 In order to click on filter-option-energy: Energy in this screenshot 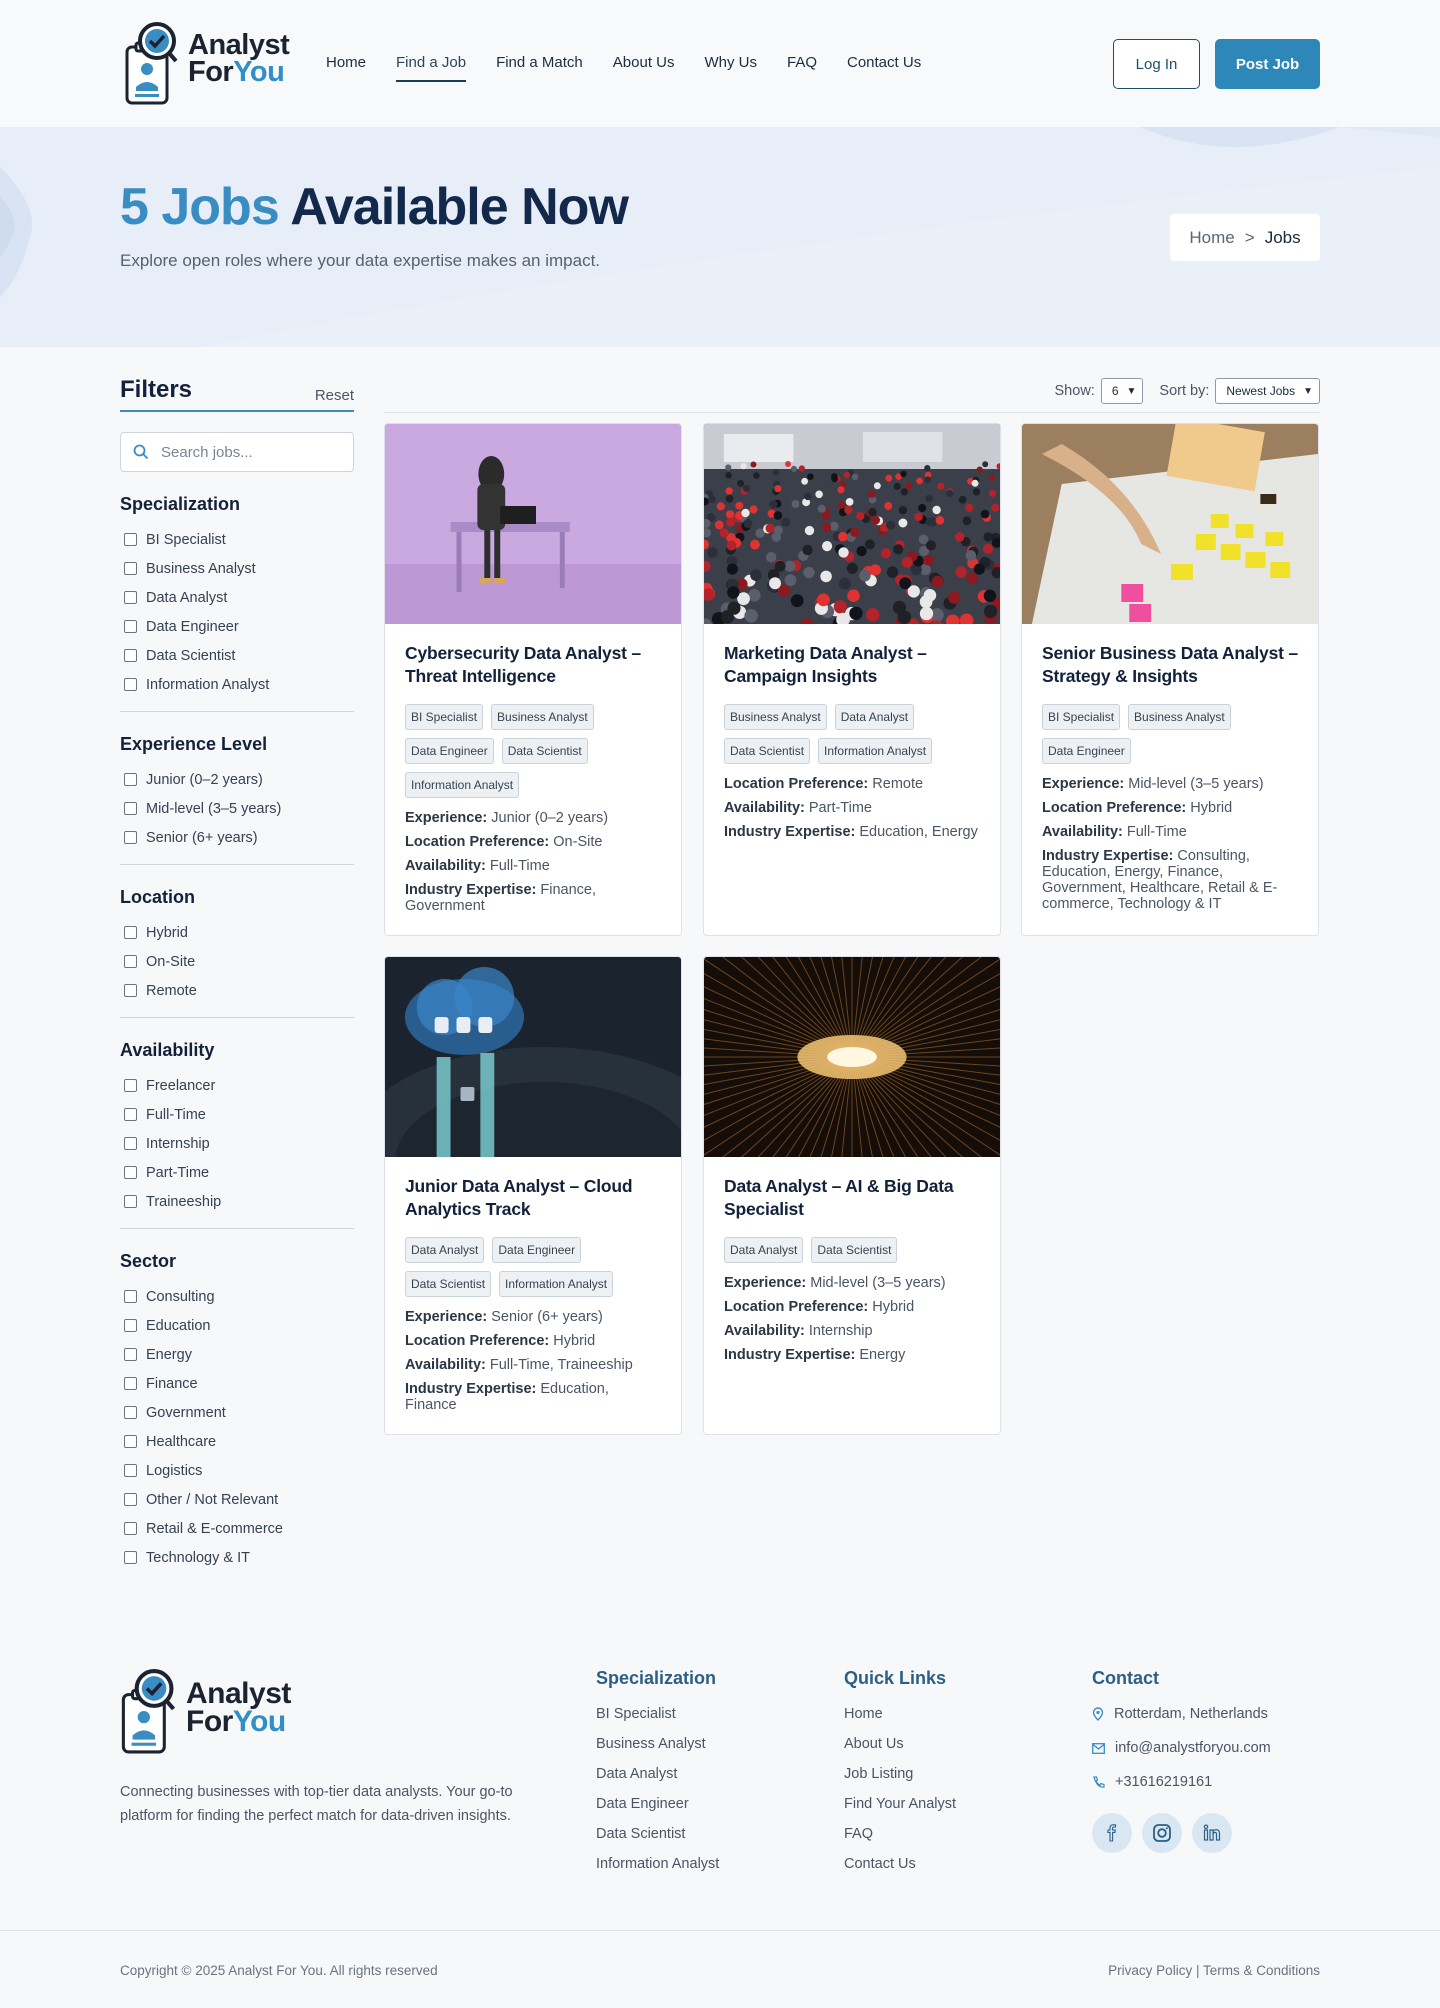, I will do `click(237, 1354)`.